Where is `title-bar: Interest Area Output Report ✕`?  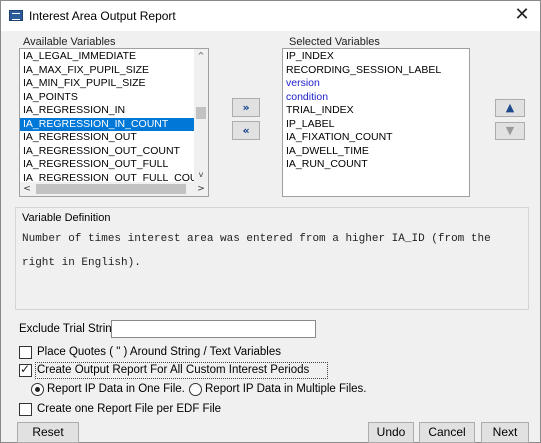
title-bar: Interest Area Output Report ✕ is located at coordinates (270, 16).